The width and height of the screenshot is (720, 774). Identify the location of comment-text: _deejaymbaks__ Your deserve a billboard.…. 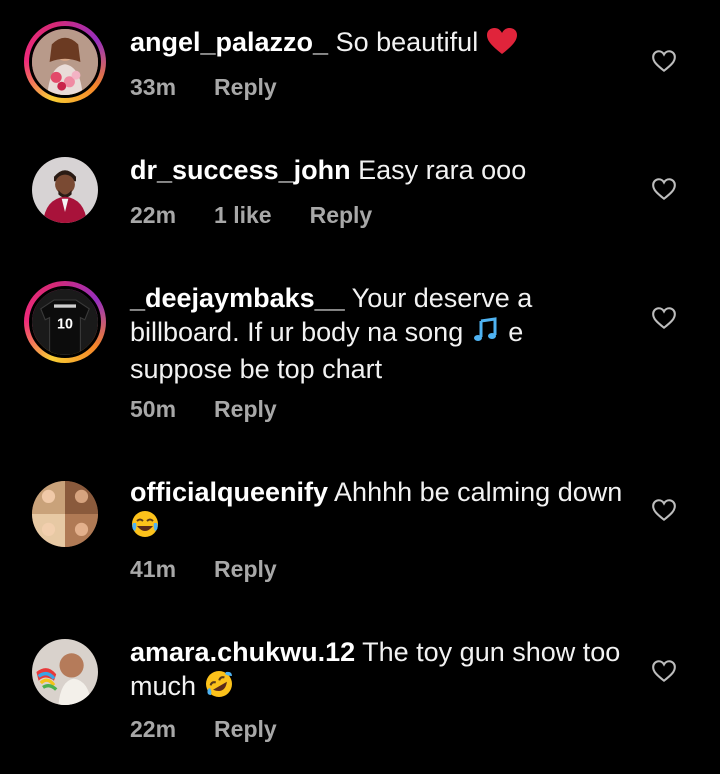
(380, 334).